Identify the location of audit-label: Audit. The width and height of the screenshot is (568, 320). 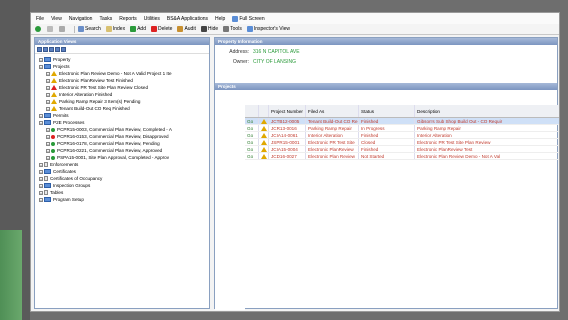
(190, 29).